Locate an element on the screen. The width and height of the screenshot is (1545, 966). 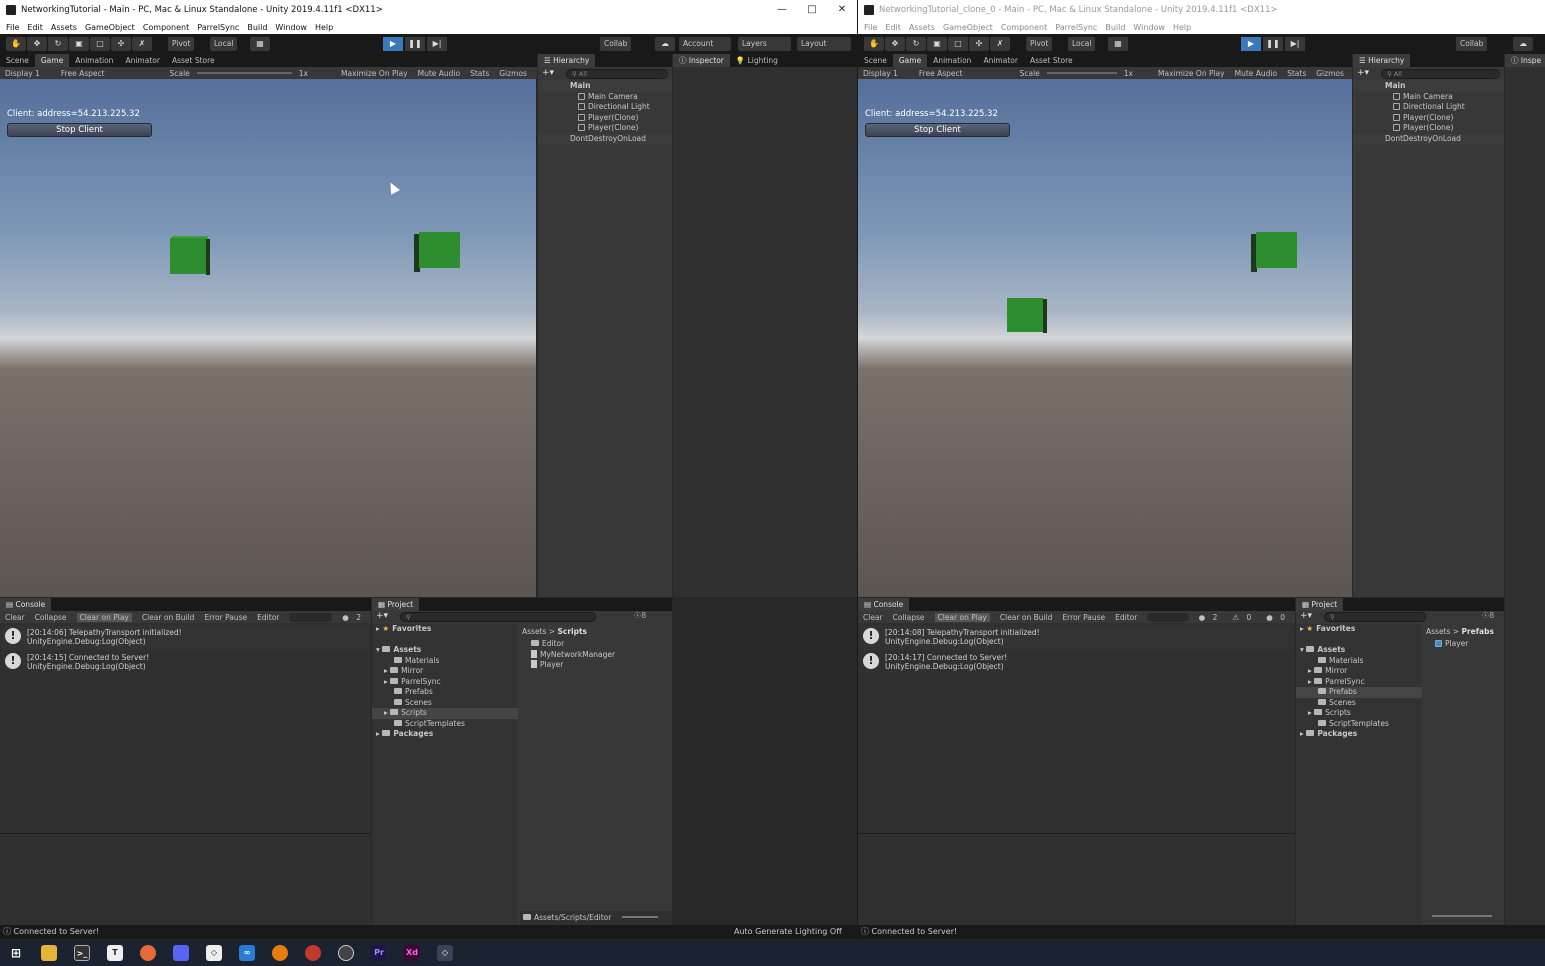
local-toggle: Local is located at coordinates (224, 44).